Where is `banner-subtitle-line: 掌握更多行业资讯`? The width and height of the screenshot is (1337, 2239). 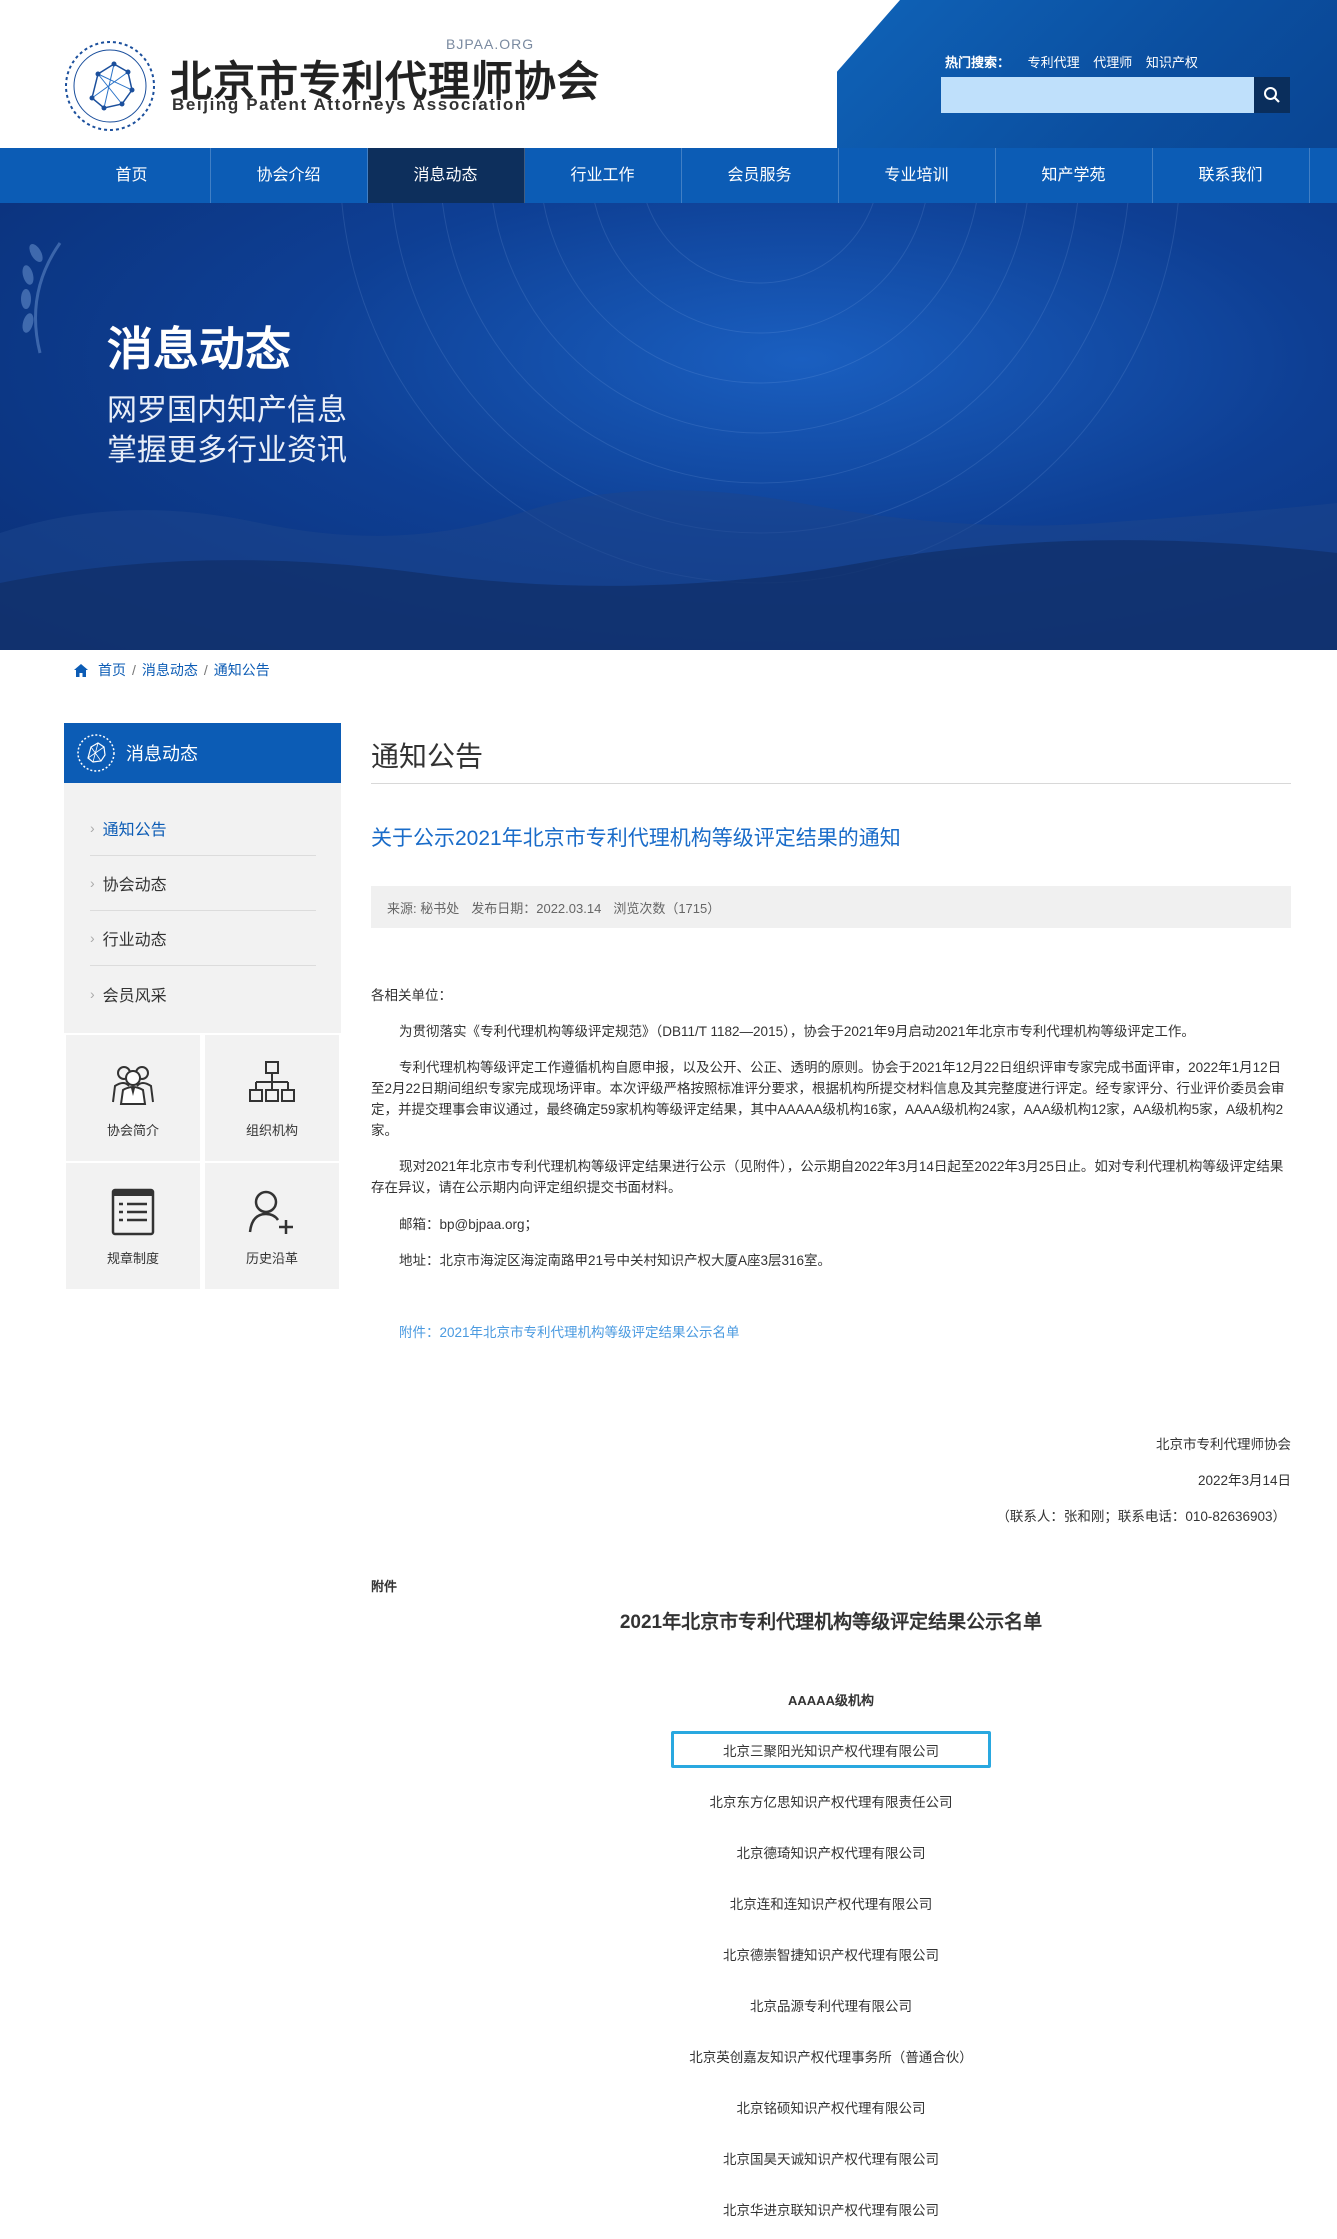 banner-subtitle-line: 掌握更多行业资讯 is located at coordinates (227, 450).